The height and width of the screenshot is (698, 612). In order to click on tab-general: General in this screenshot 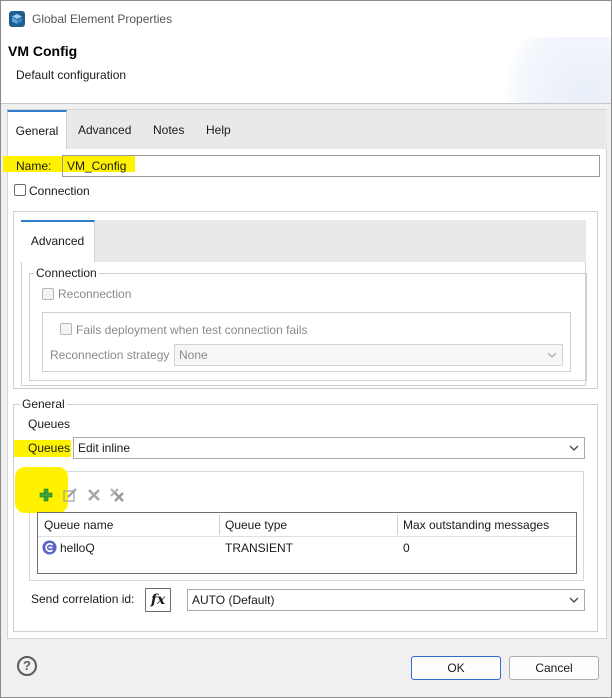, I will do `click(37, 130)`.